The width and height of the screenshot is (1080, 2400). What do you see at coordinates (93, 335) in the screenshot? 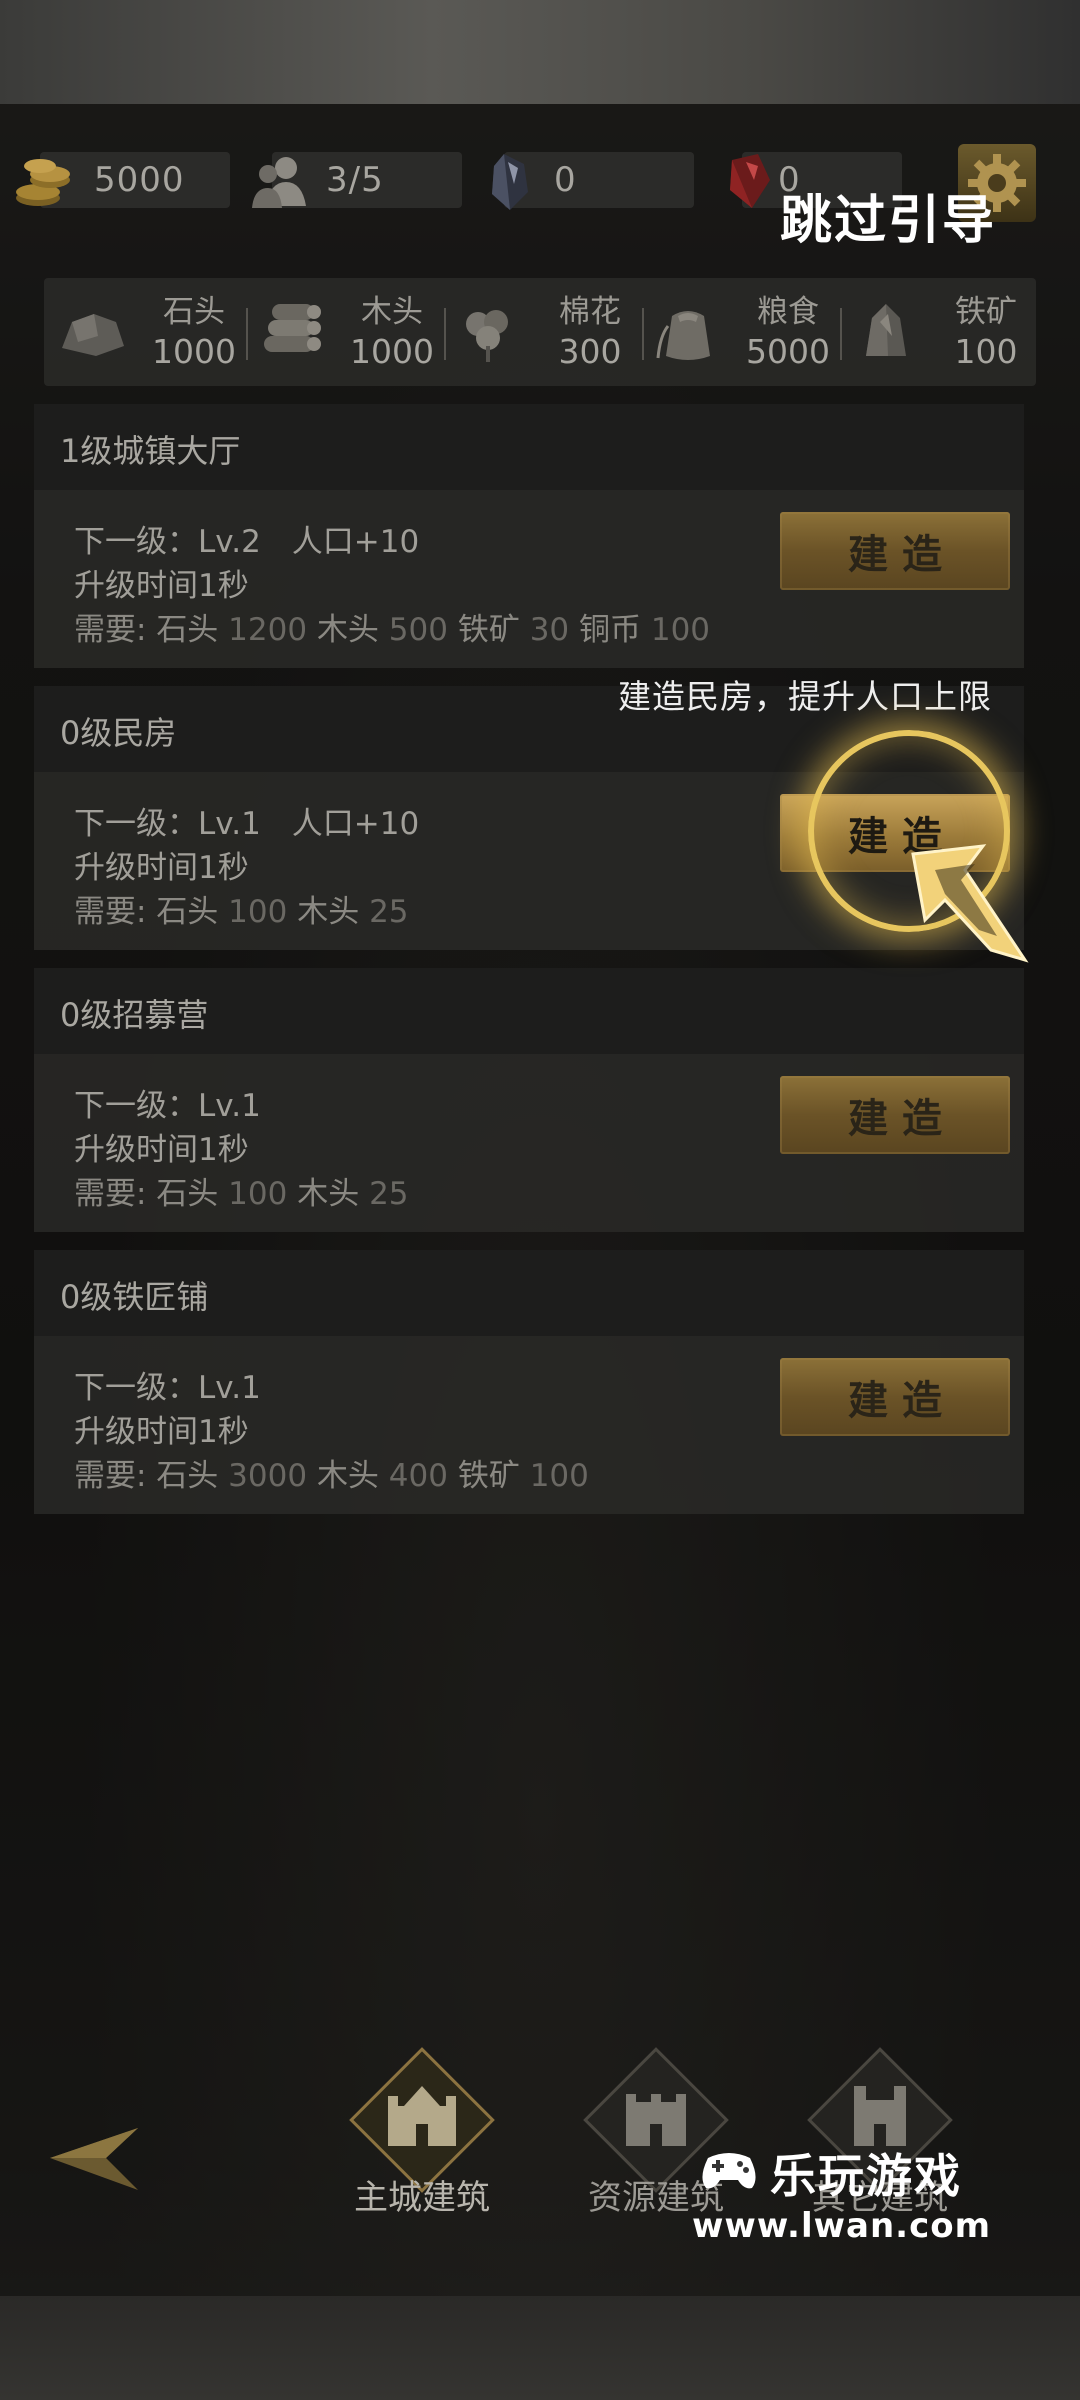
I see `stone-icon` at bounding box center [93, 335].